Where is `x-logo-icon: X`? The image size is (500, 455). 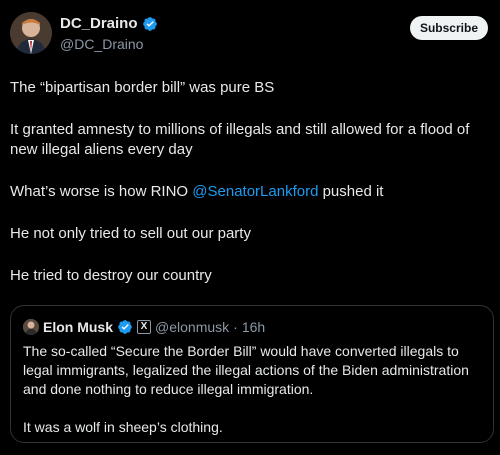 x-logo-icon: X is located at coordinates (144, 327).